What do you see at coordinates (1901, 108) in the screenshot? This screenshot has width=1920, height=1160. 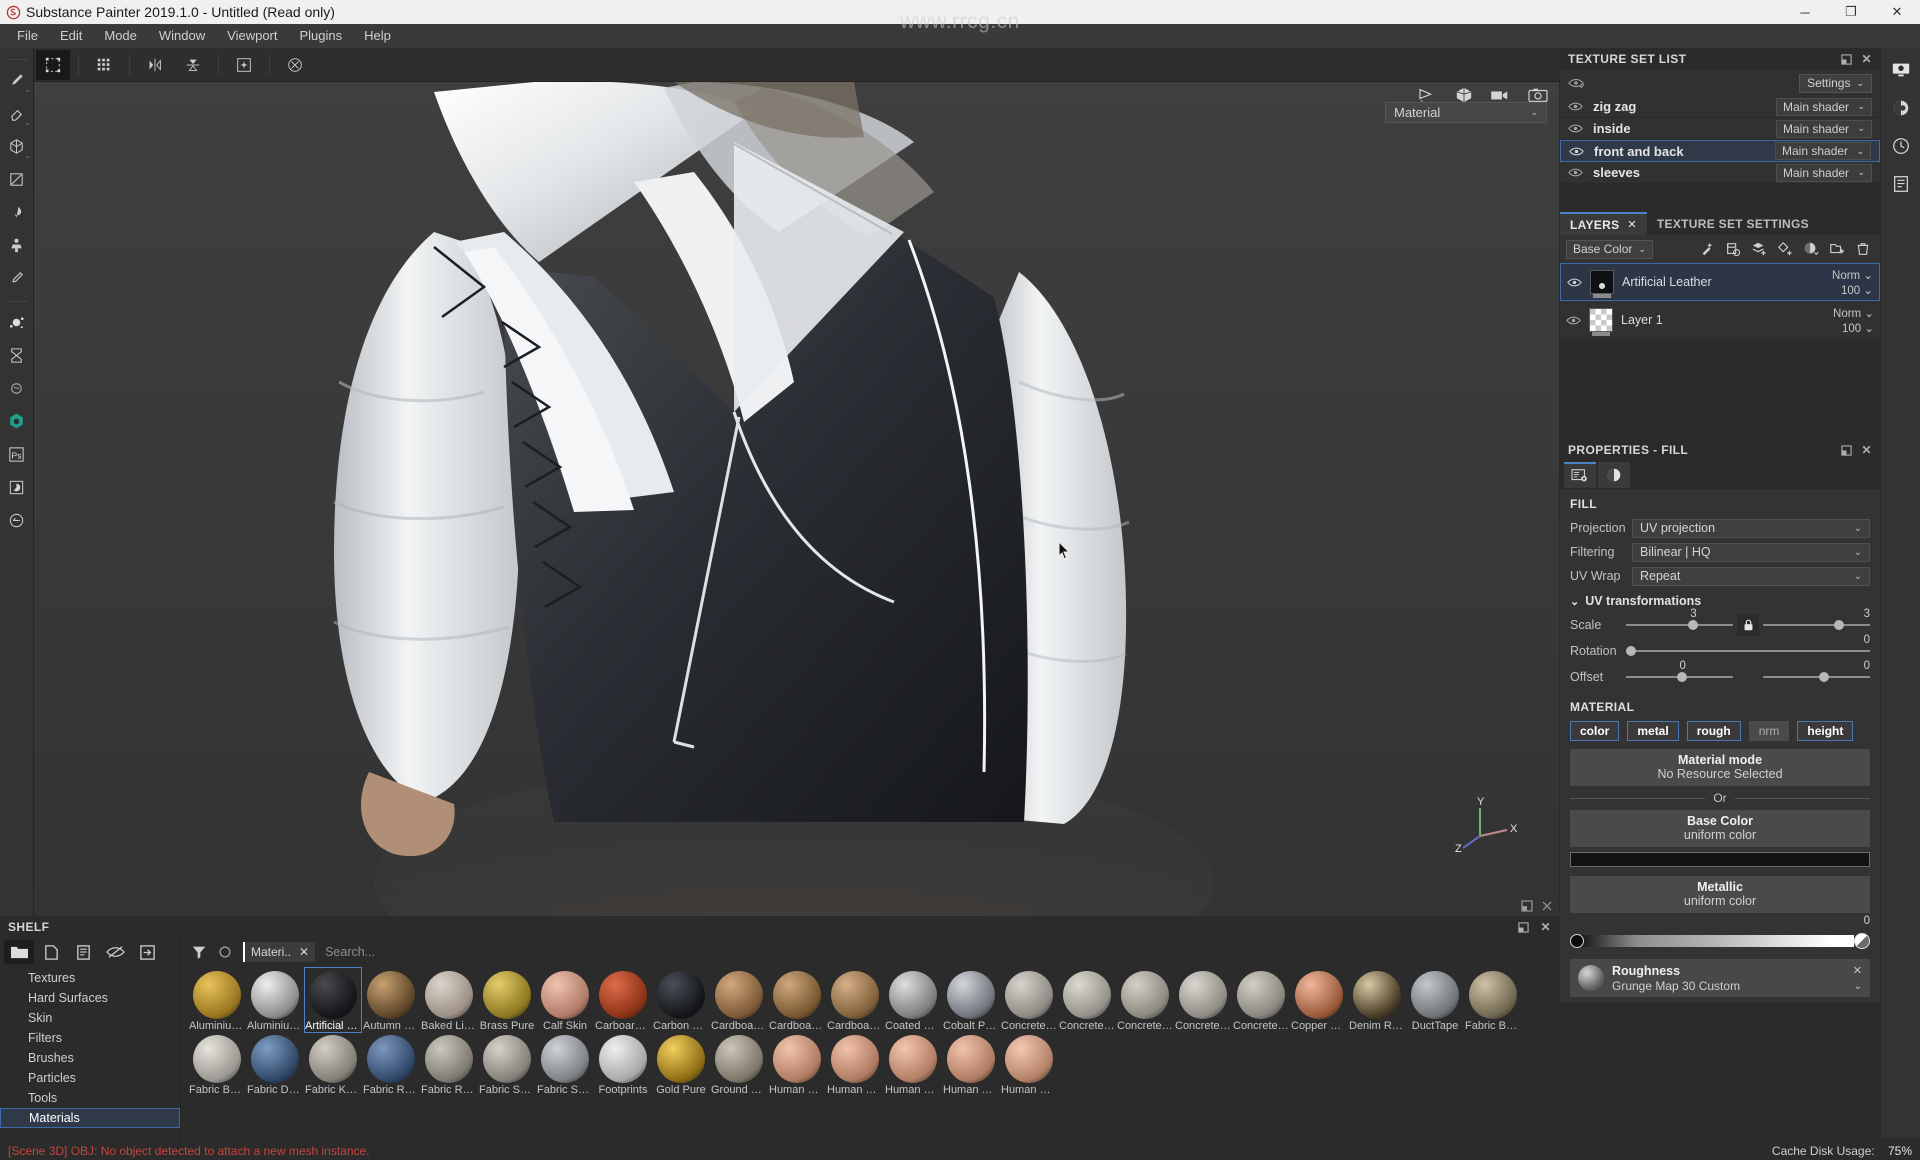 I see `shader-settings-icon` at bounding box center [1901, 108].